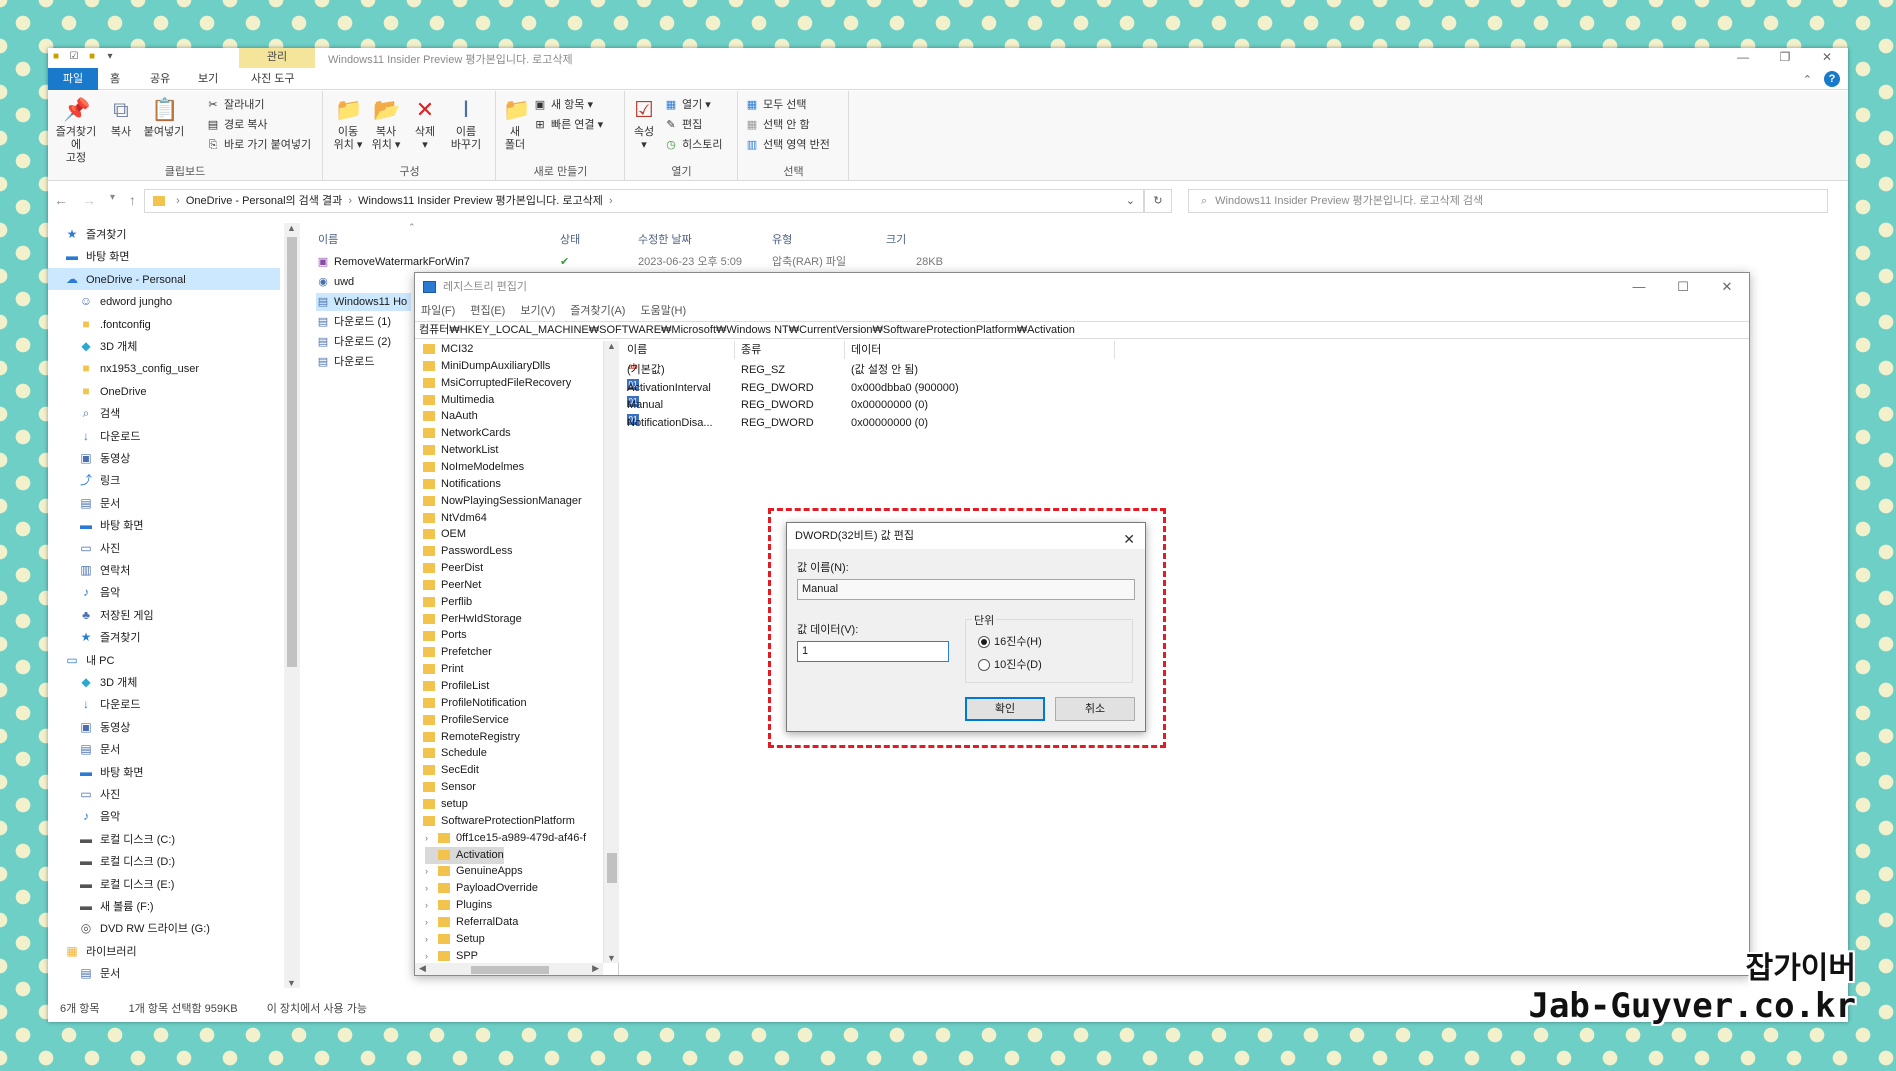 The image size is (1896, 1071). Describe the element at coordinates (597, 311) in the screenshot. I see `menu-favorites: 즐겨찾기(A)` at that location.